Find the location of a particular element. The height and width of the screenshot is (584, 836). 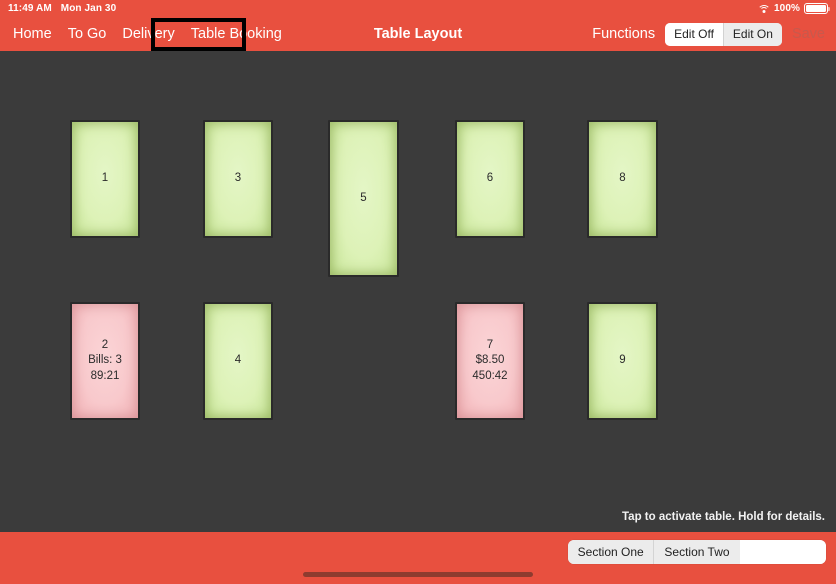

save-button: Save is located at coordinates (808, 34).